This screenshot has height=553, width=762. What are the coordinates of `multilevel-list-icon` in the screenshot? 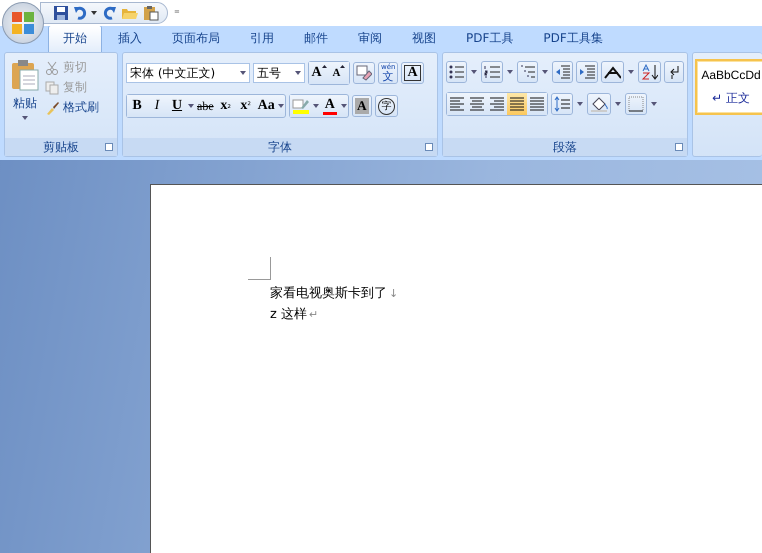 It's located at (527, 72).